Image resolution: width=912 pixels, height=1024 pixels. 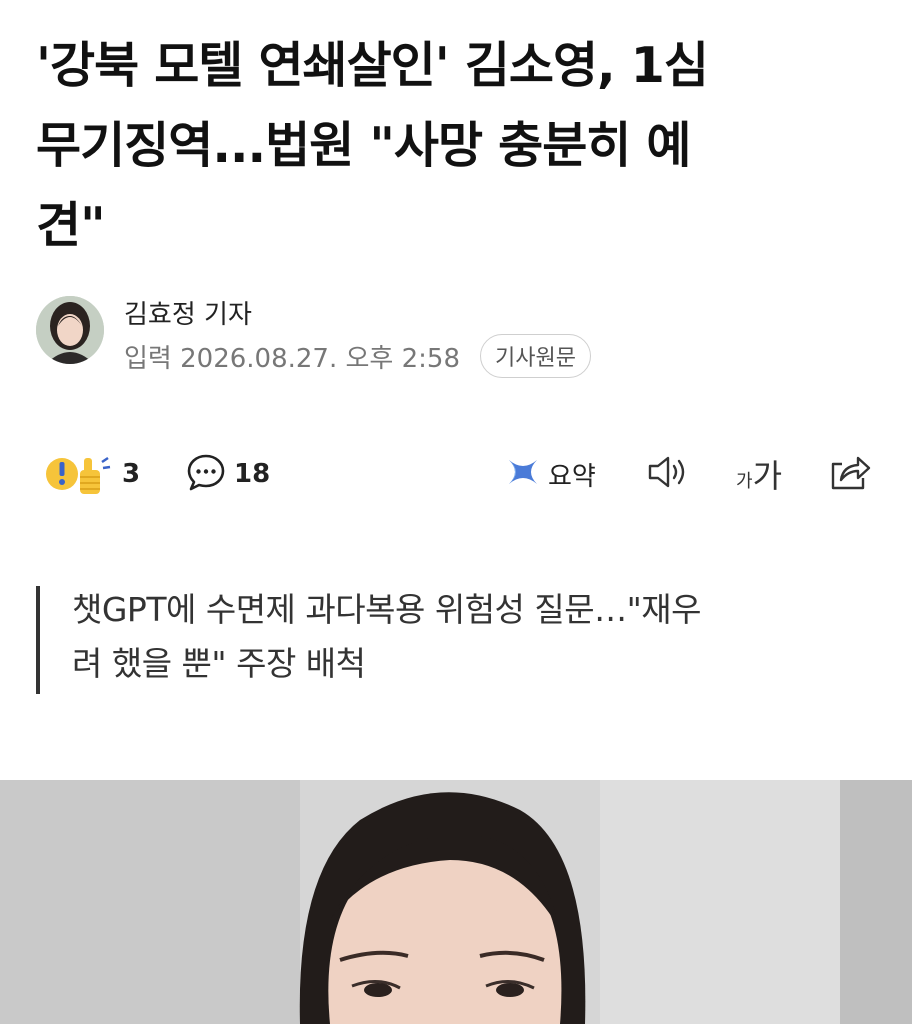 I want to click on font-size-button: 가가, so click(x=759, y=474).